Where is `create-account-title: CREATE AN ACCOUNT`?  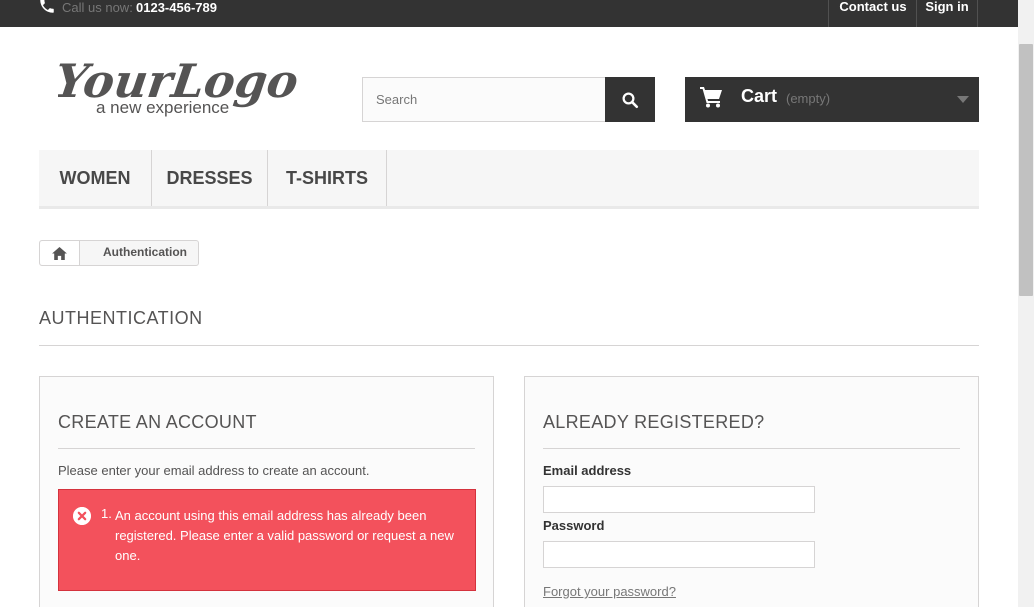 create-account-title: CREATE AN ACCOUNT is located at coordinates (157, 422).